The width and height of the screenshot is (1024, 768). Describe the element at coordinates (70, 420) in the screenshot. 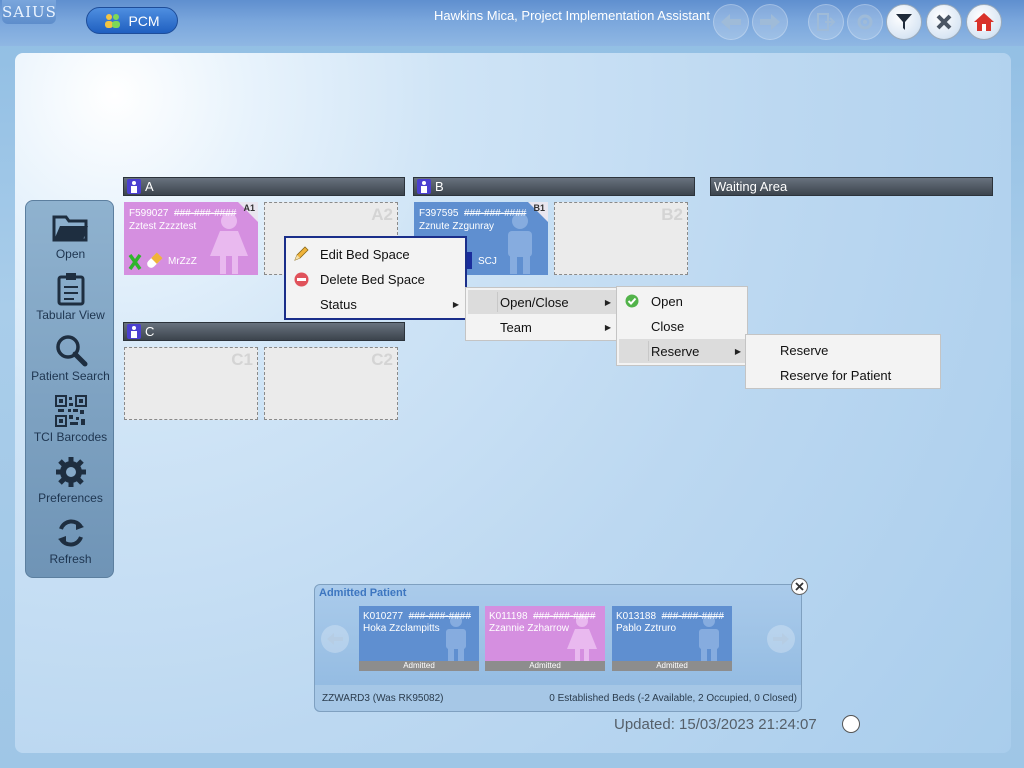

I see `sidebar-item-tci-barcodes: TCI Barcodes` at that location.